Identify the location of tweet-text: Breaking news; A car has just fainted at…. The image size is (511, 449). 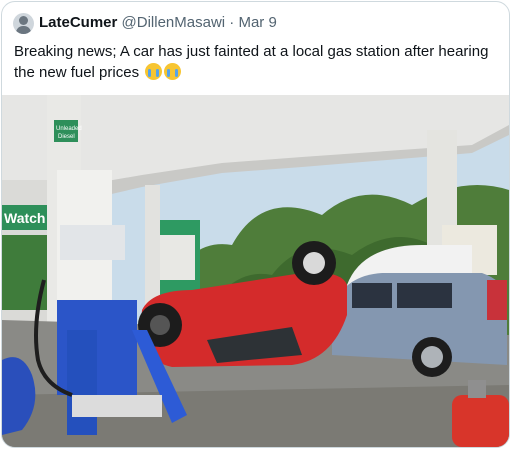
(256, 62).